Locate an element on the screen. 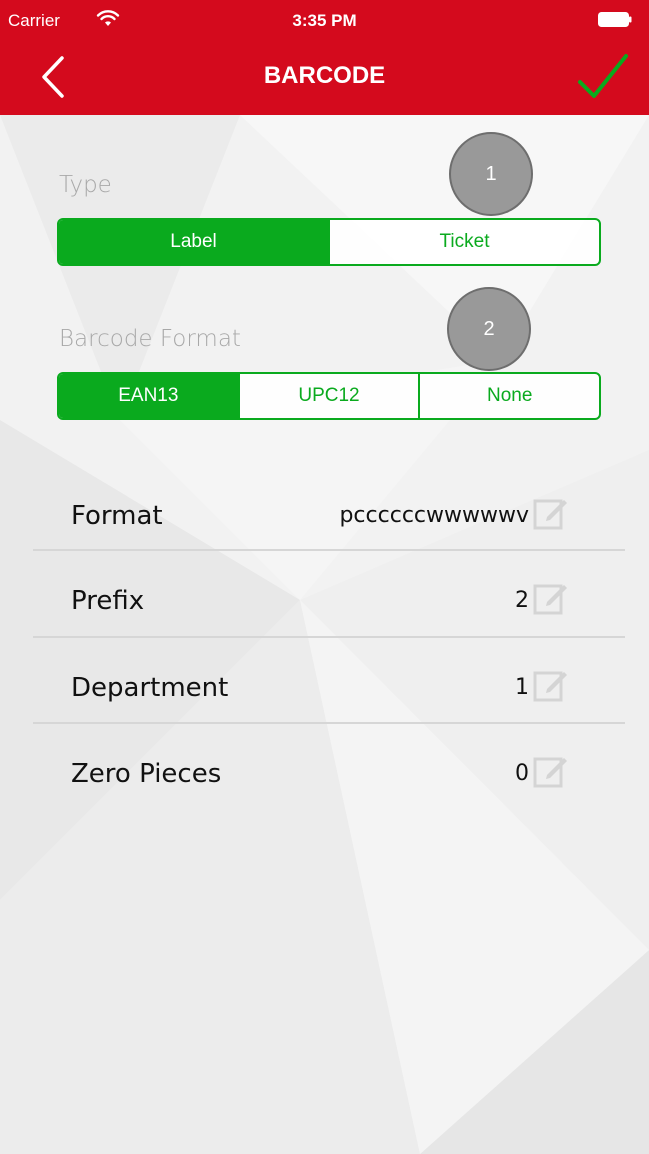 Image resolution: width=649 pixels, height=1154 pixels. checkmark-icon is located at coordinates (603, 76).